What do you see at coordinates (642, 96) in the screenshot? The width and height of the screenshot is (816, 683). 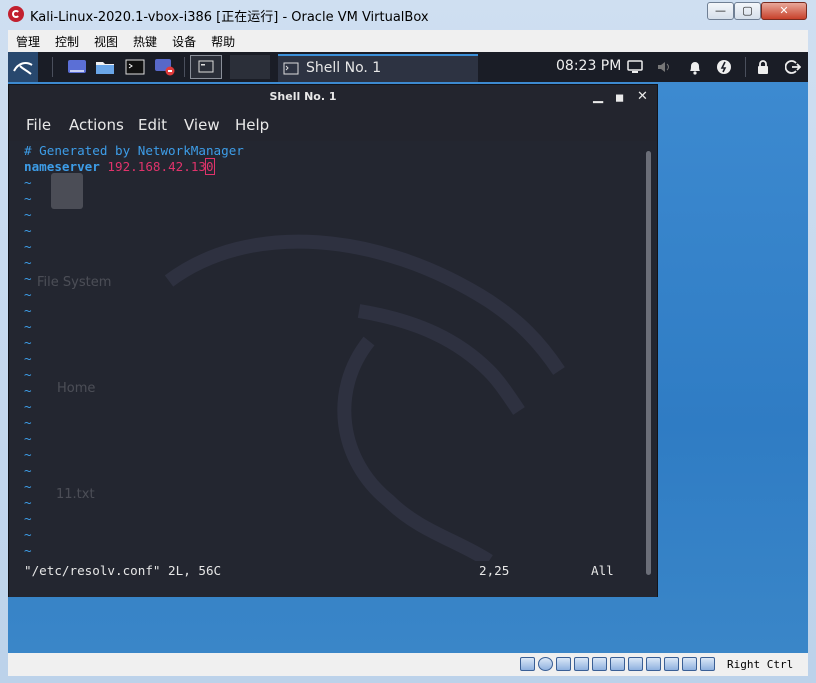 I see `terminal-close-icon: ✕` at bounding box center [642, 96].